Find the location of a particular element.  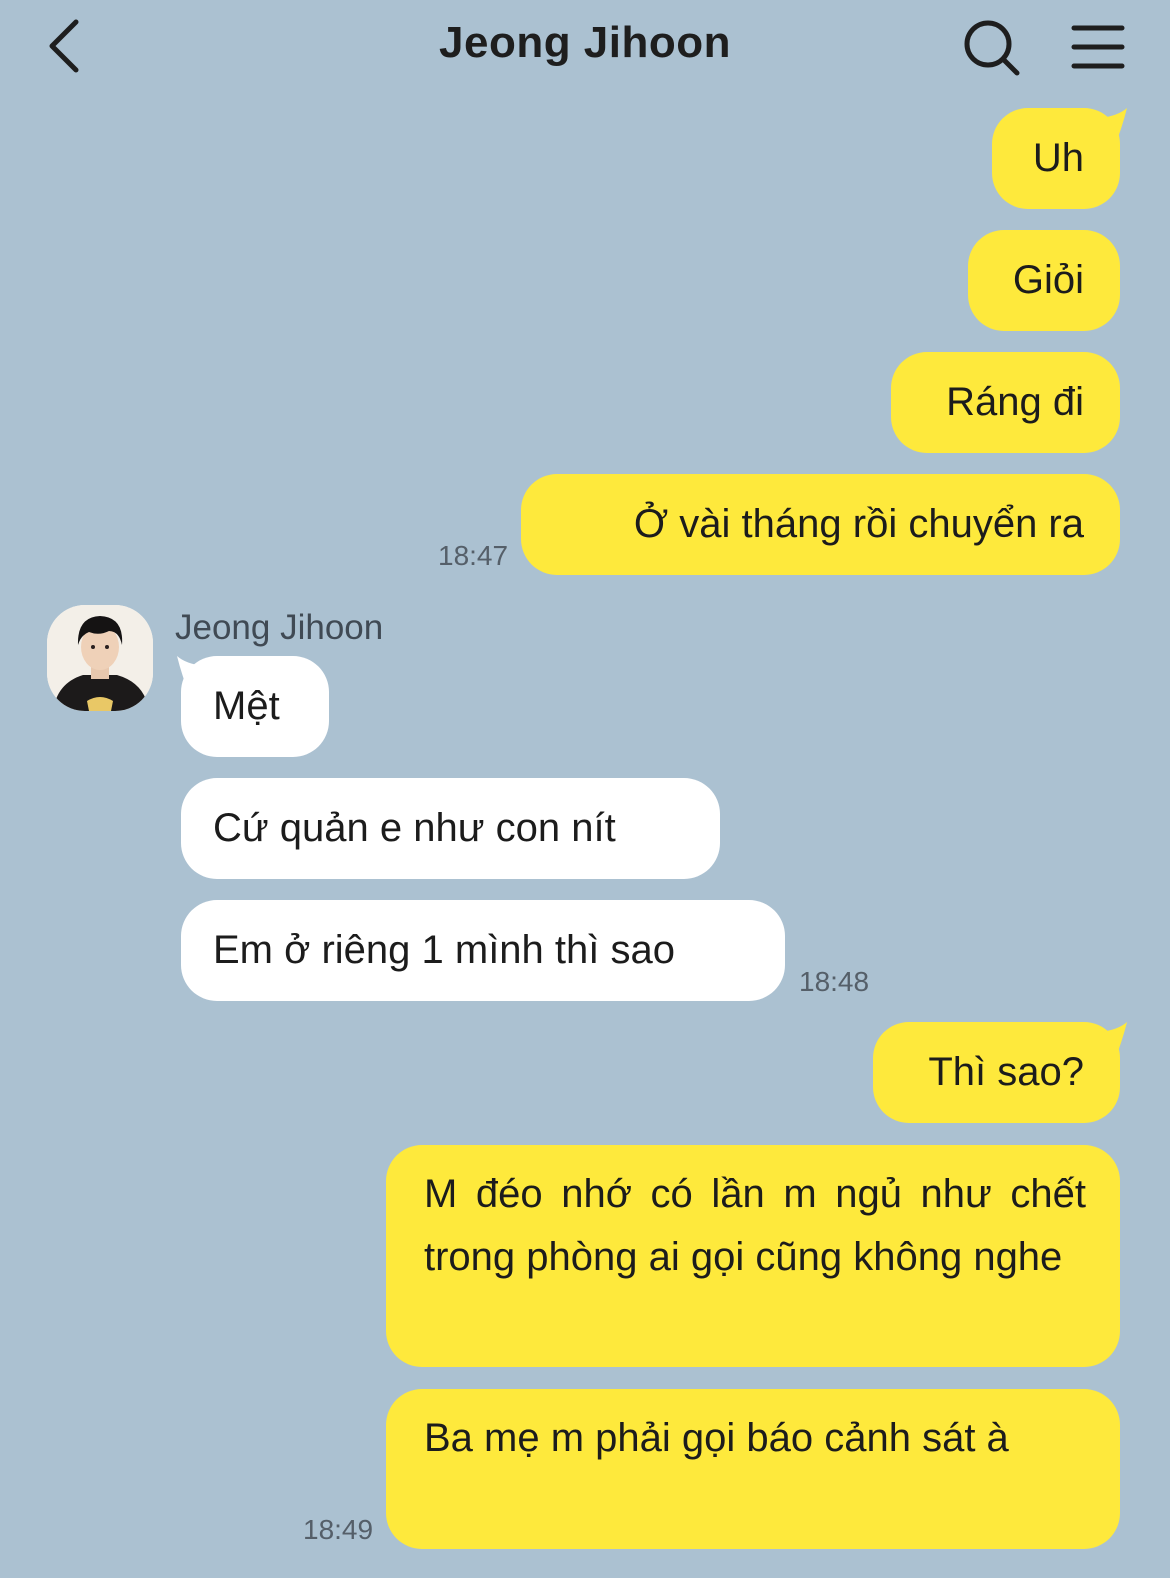

message-bubble-received: Cứ quản e như con nít is located at coordinates (450, 828).